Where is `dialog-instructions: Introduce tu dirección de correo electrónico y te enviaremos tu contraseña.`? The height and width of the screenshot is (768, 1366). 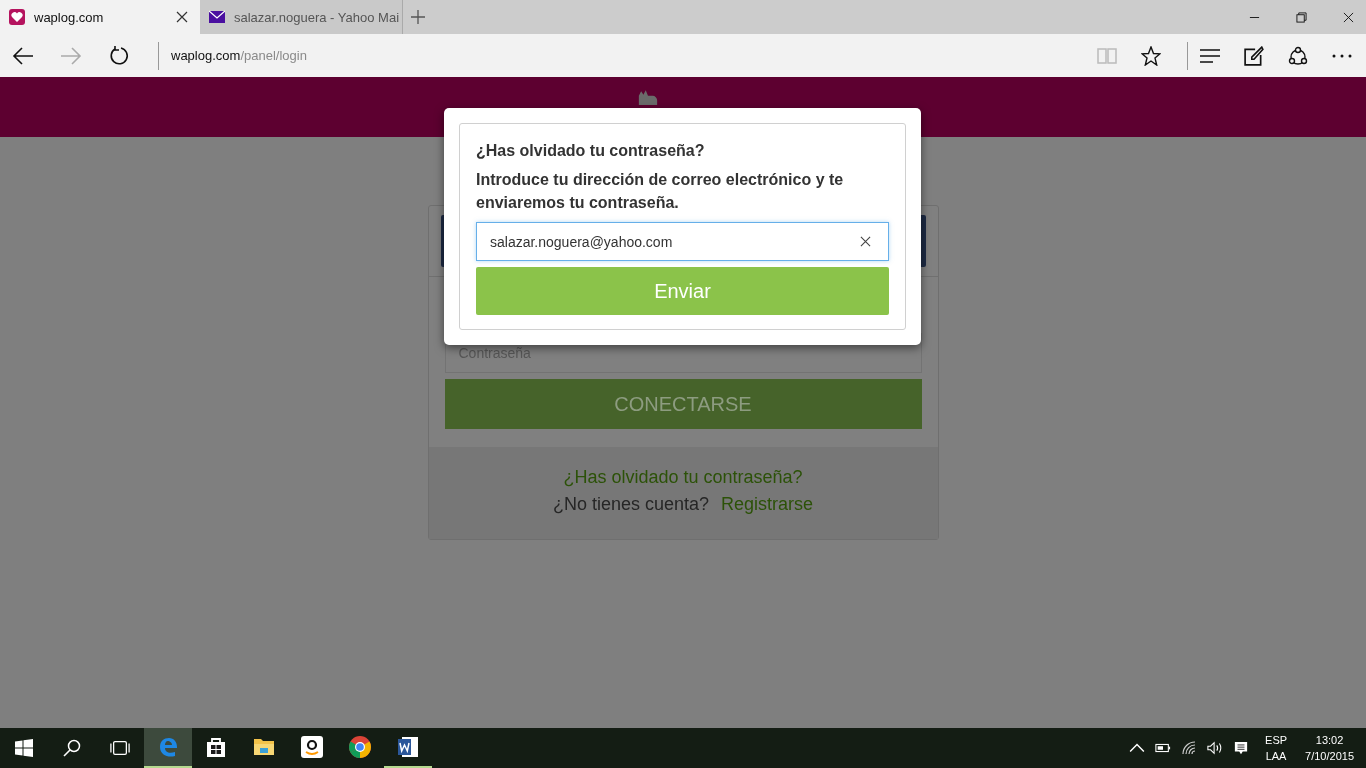 dialog-instructions: Introduce tu dirección de correo electrónico y te enviaremos tu contraseña. is located at coordinates (660, 191).